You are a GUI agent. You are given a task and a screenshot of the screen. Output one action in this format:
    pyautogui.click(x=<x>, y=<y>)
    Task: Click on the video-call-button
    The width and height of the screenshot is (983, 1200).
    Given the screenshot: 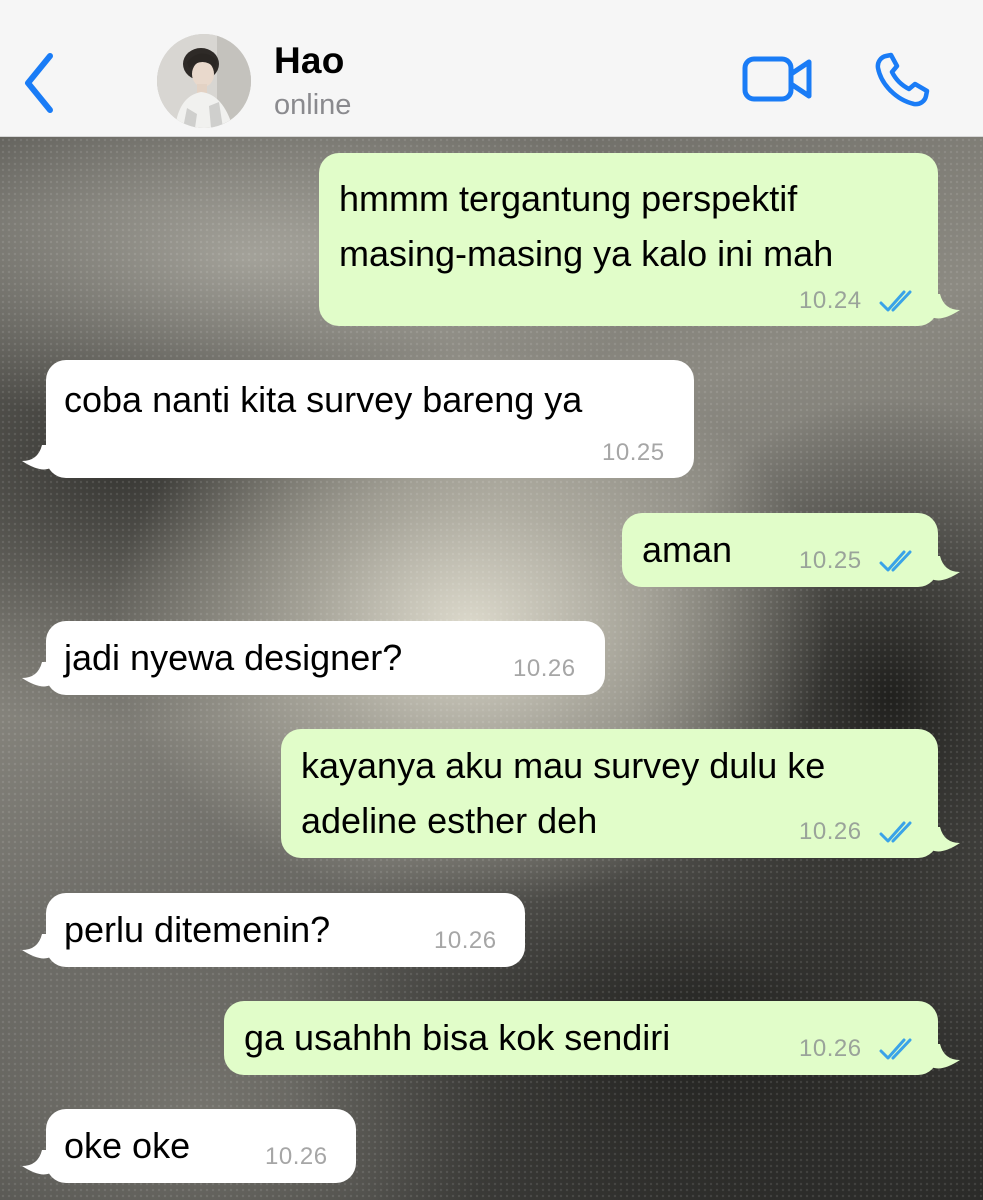 What is the action you would take?
    pyautogui.click(x=778, y=80)
    